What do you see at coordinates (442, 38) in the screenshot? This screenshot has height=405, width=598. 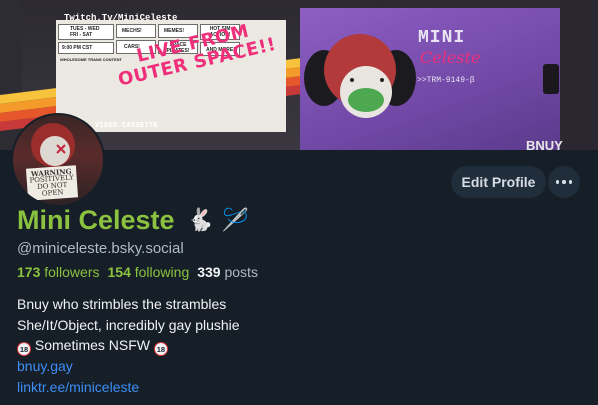 I see `mini-logo: MINI` at bounding box center [442, 38].